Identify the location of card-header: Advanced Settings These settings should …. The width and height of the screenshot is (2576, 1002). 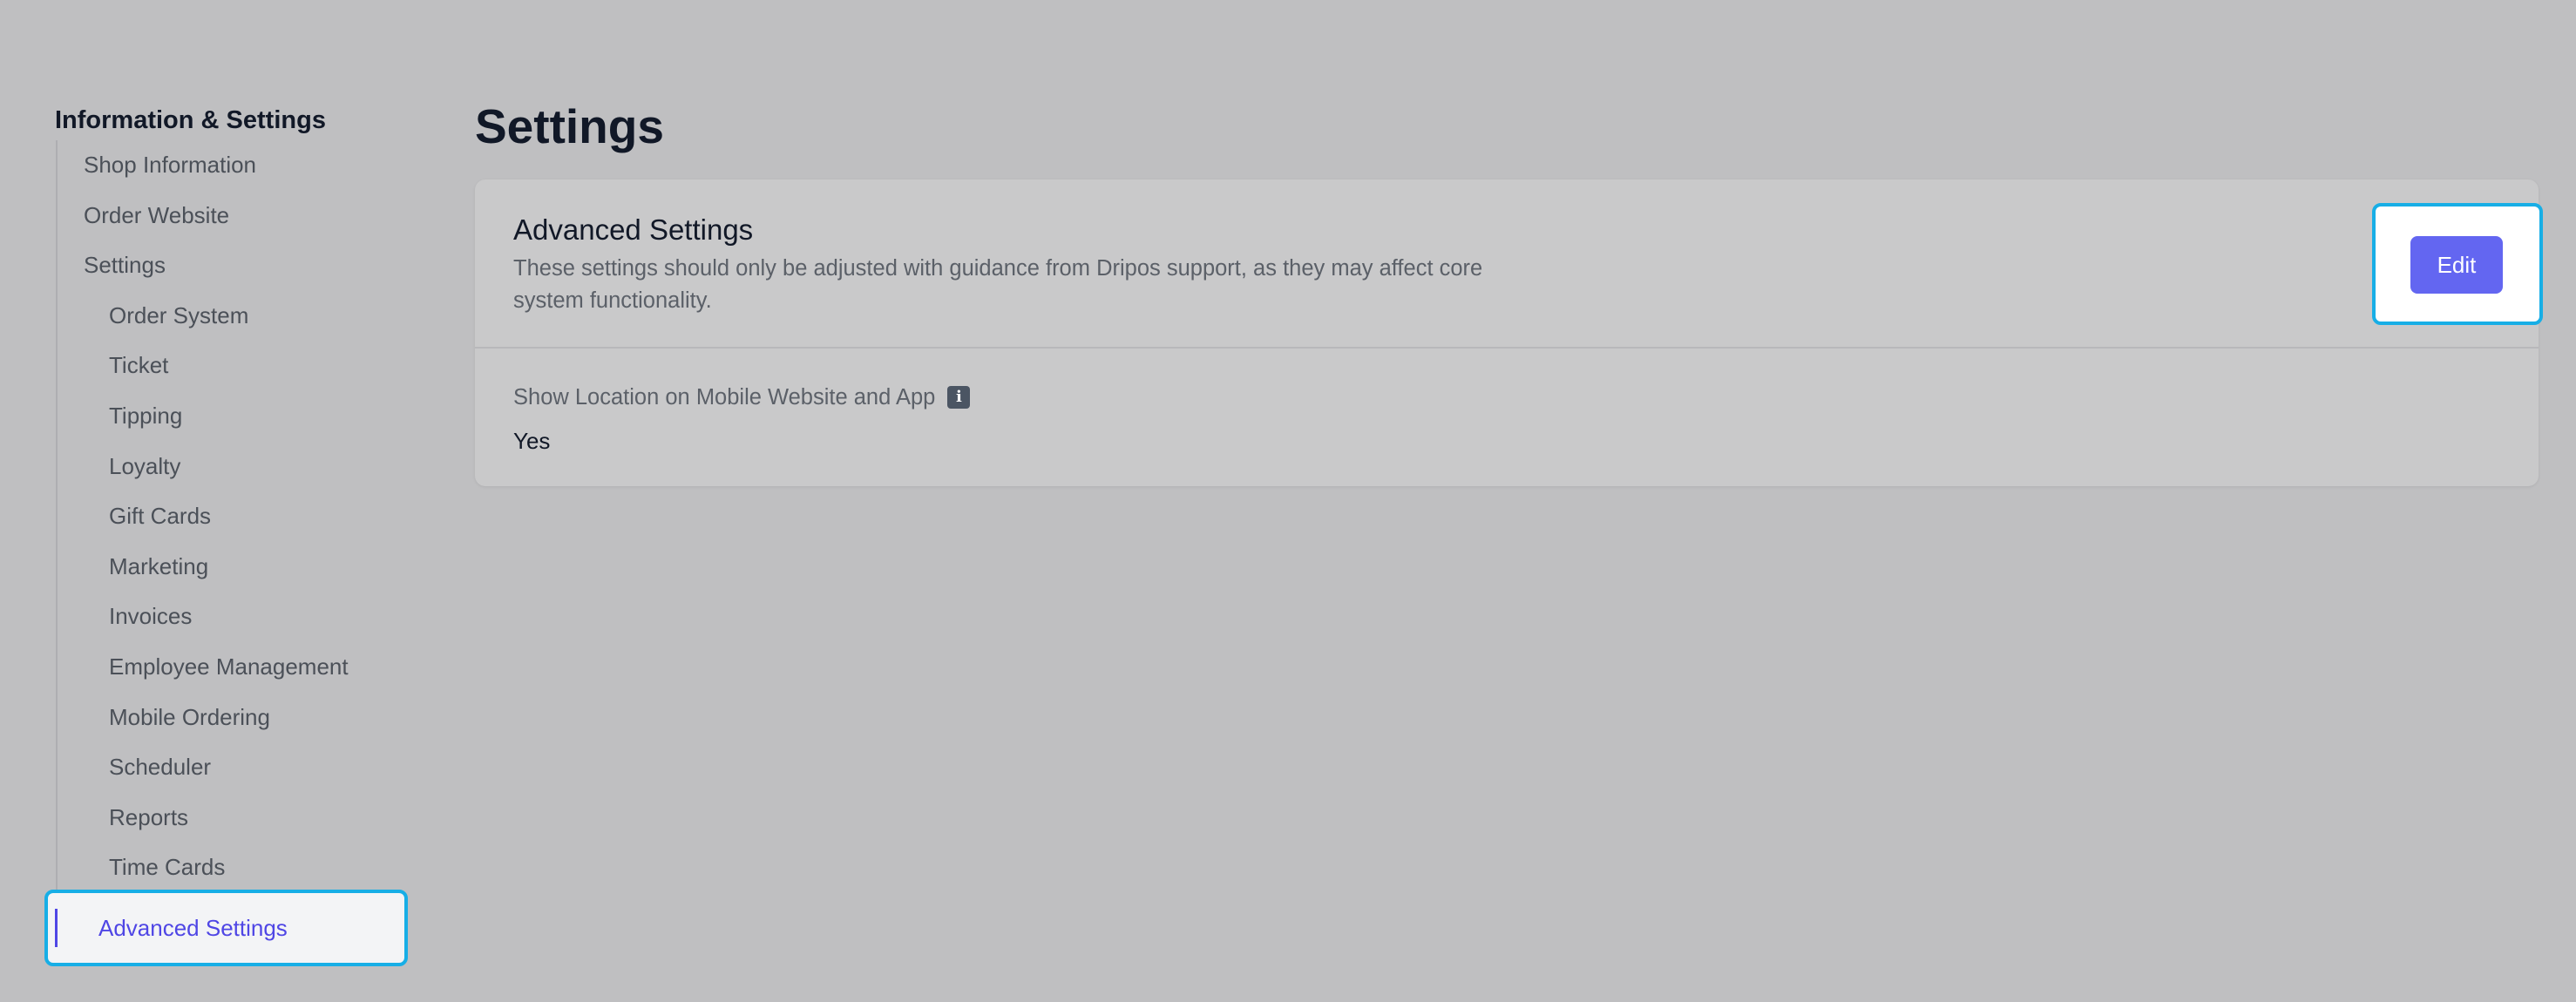
(1507, 264).